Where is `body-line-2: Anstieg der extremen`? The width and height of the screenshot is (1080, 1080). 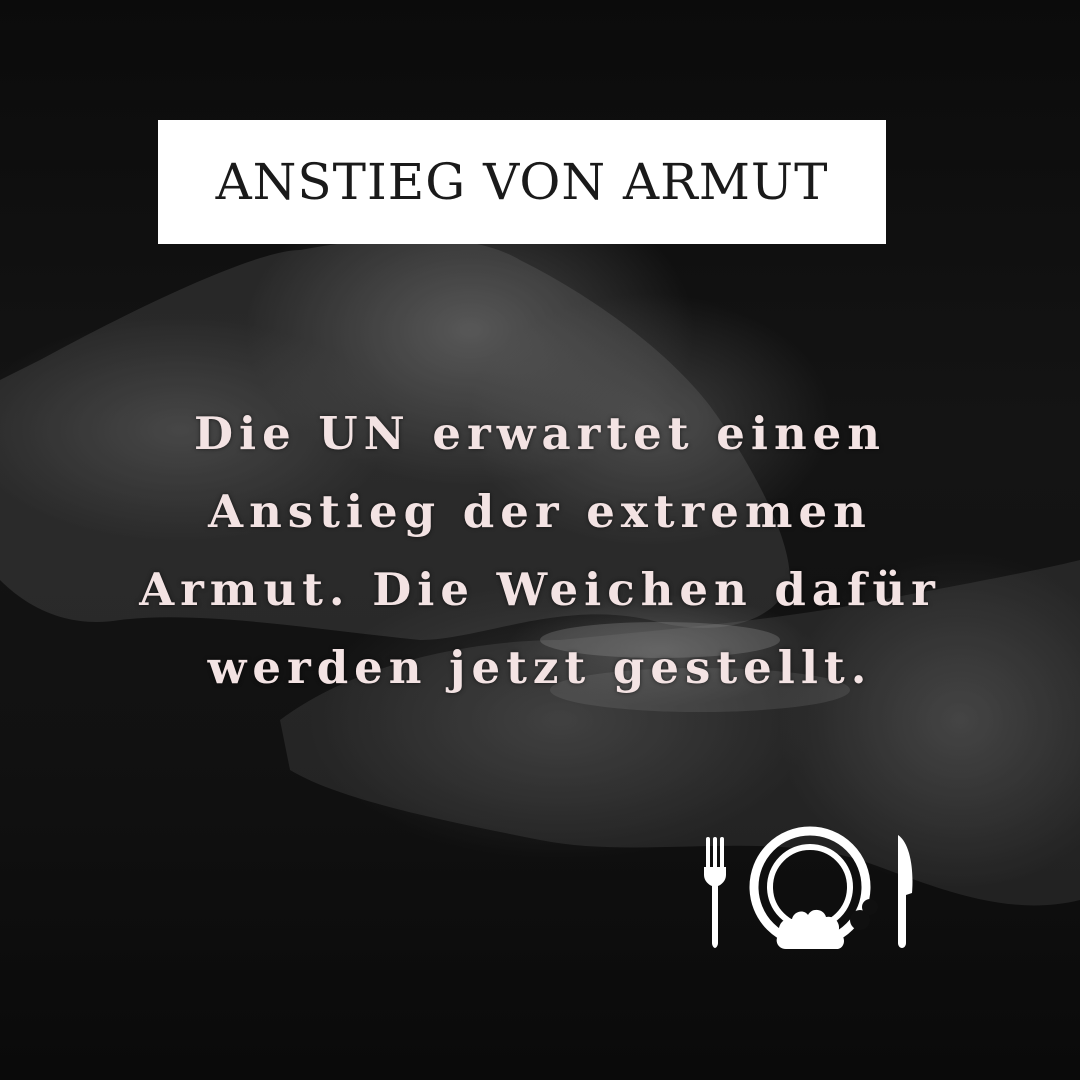
body-line-2: Anstieg der extremen is located at coordinates (540, 511).